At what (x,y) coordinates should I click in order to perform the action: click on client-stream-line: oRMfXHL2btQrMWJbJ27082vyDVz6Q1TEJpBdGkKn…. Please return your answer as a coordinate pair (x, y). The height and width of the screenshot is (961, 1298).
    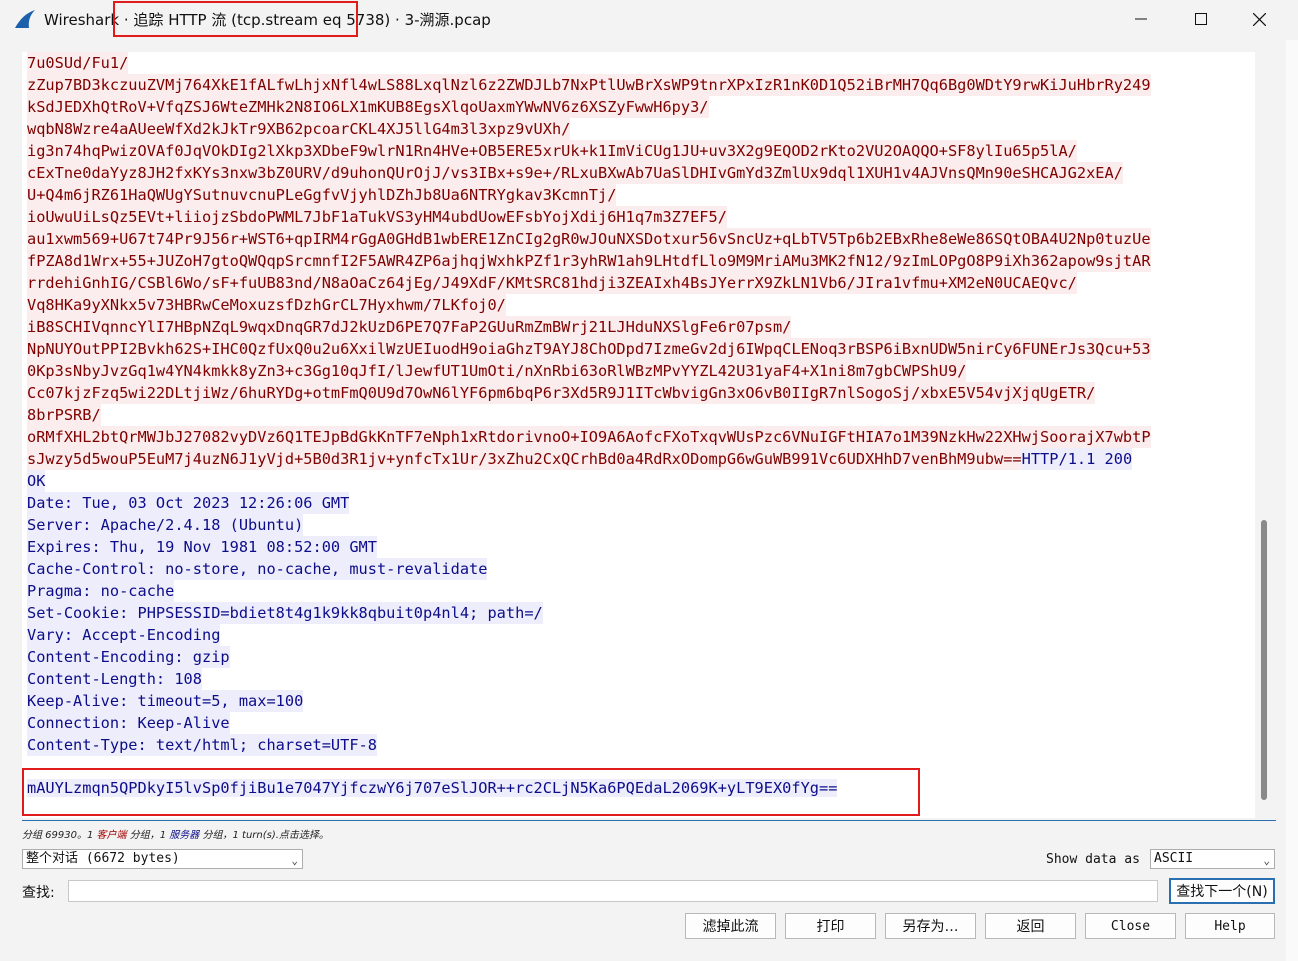
    Looking at the image, I should click on (589, 437).